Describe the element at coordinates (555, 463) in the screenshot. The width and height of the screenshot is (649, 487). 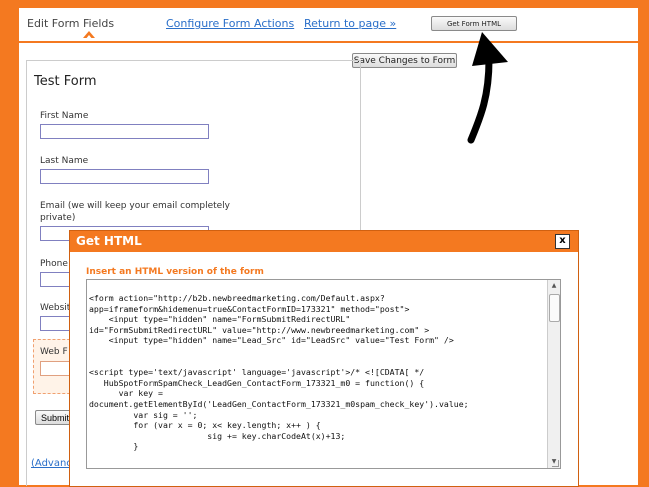
I see `resize-grip-icon` at that location.